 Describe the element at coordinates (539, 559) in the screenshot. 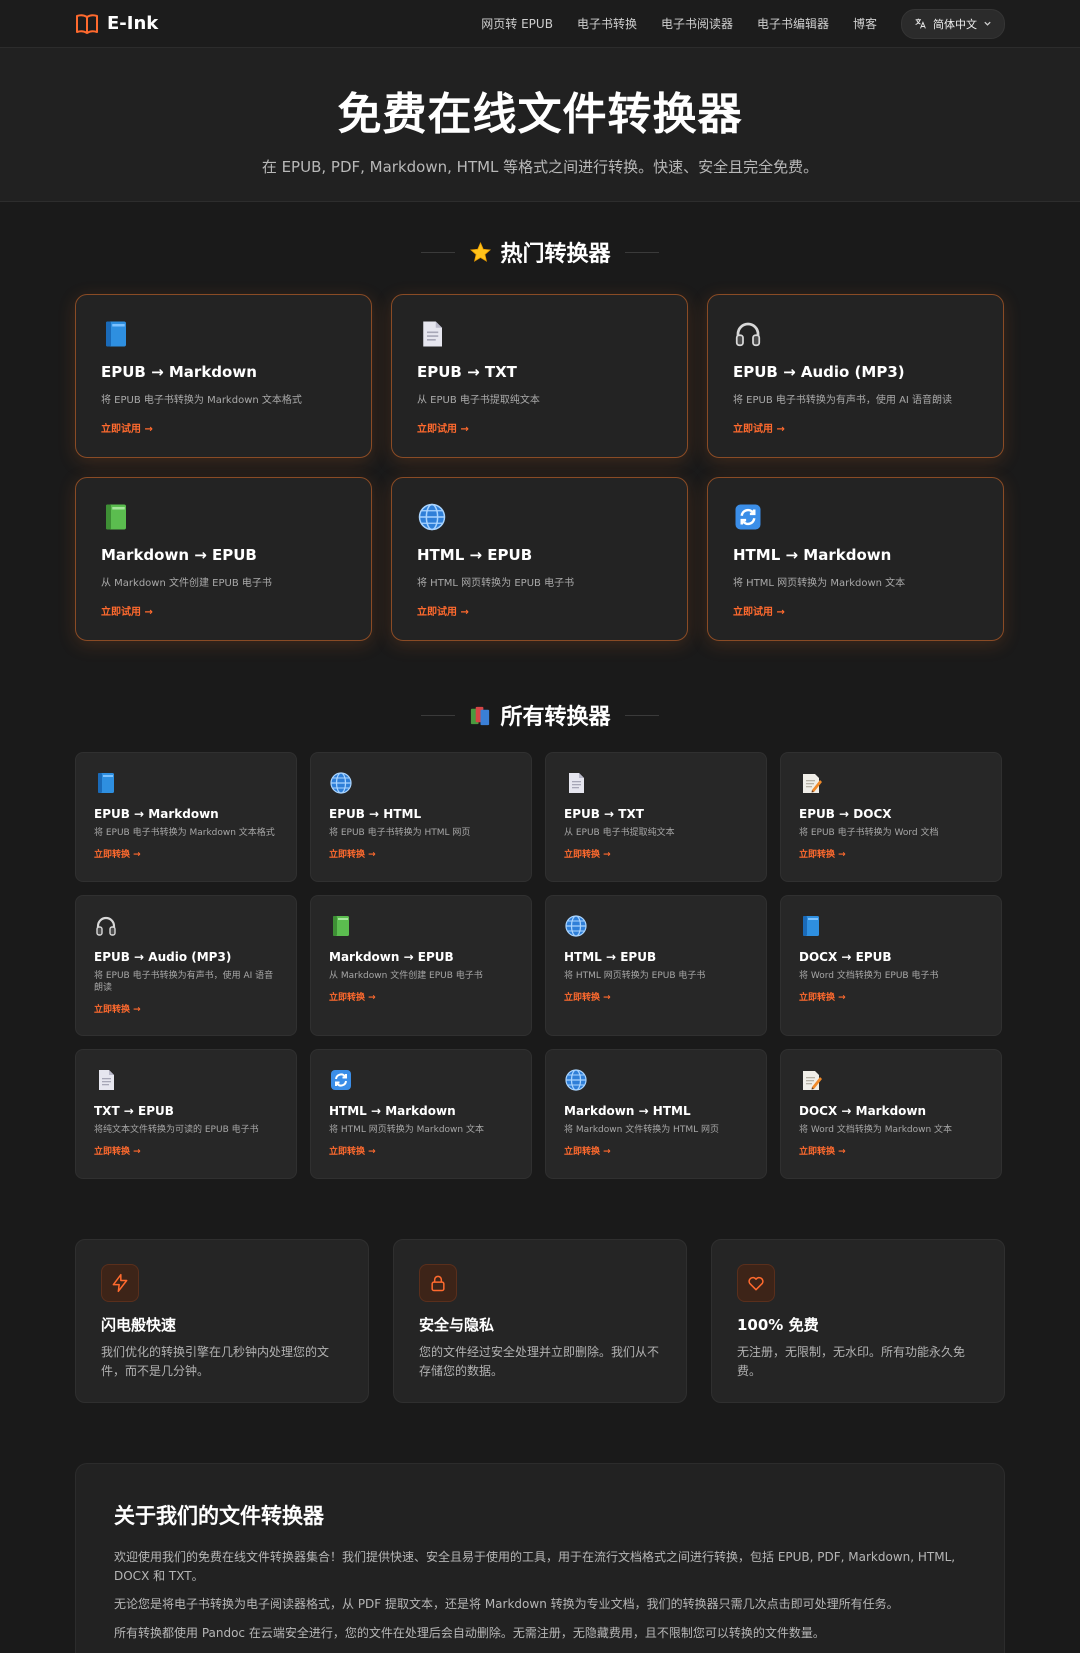

I see `popular-card-html-to-epub: HTML → EPUB 将 HTML 网页转换为 EPUB 电子书 立即试用 →` at that location.